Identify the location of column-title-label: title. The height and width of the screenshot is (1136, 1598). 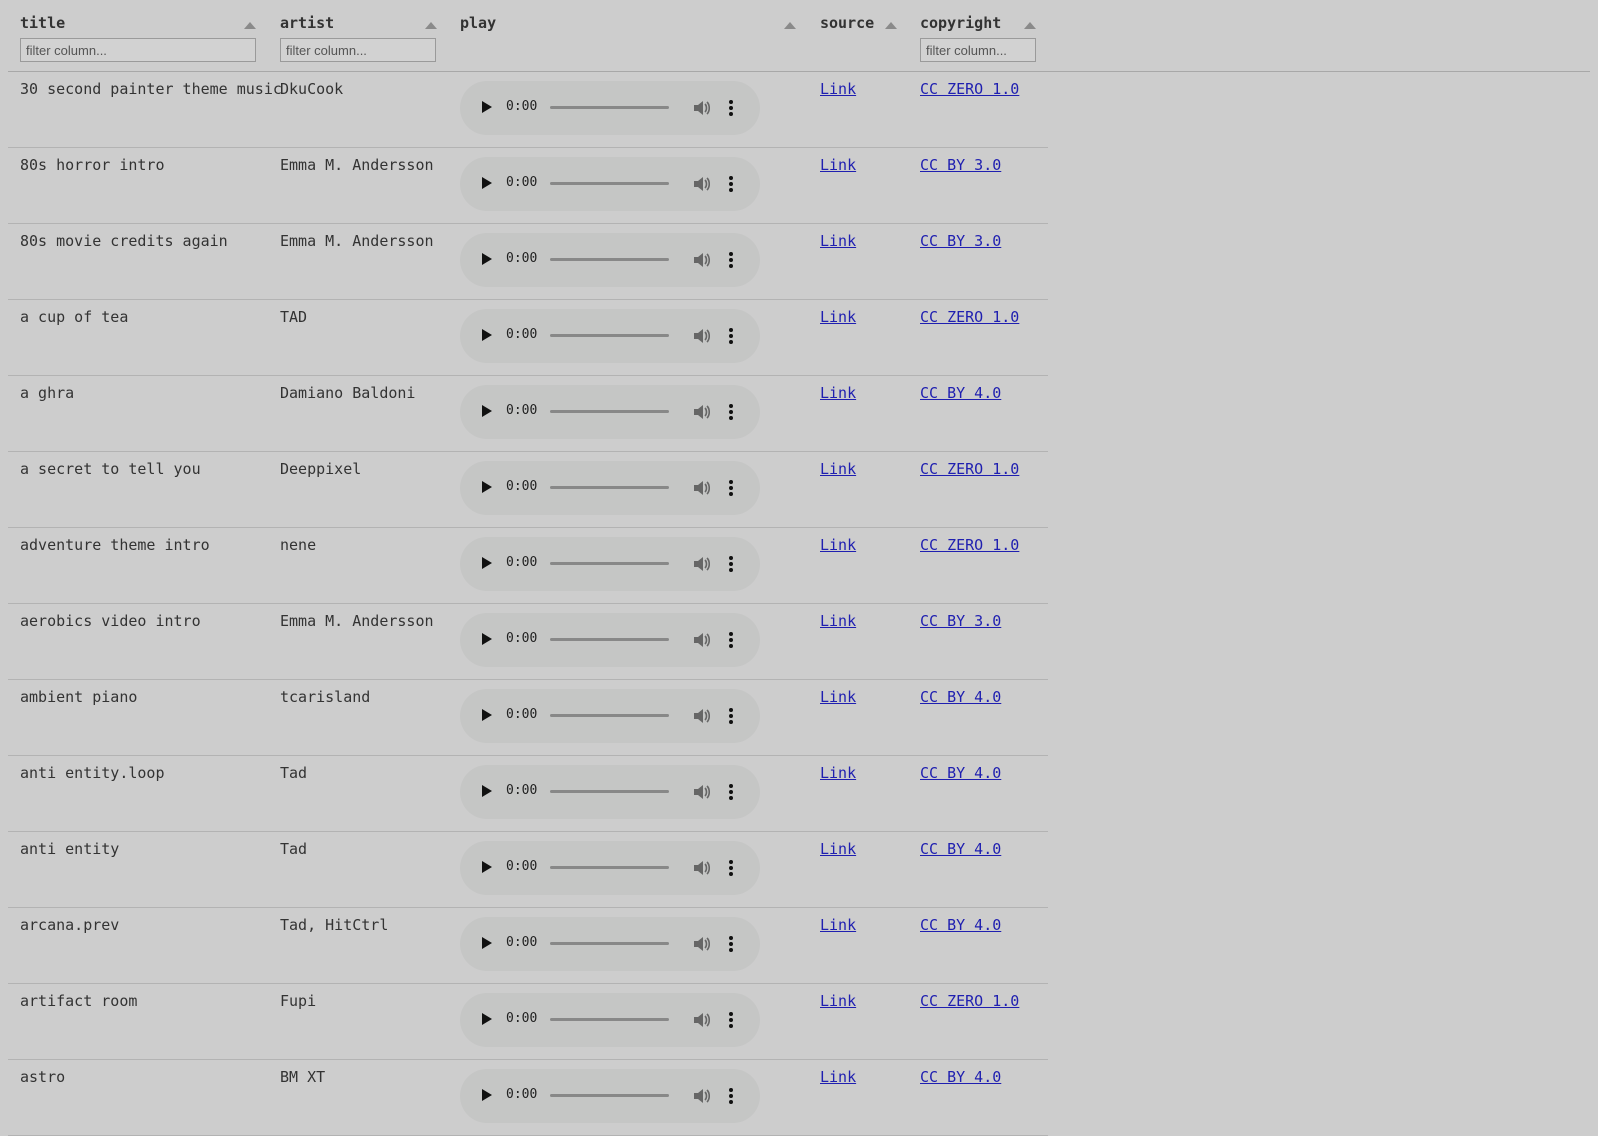
(42, 23).